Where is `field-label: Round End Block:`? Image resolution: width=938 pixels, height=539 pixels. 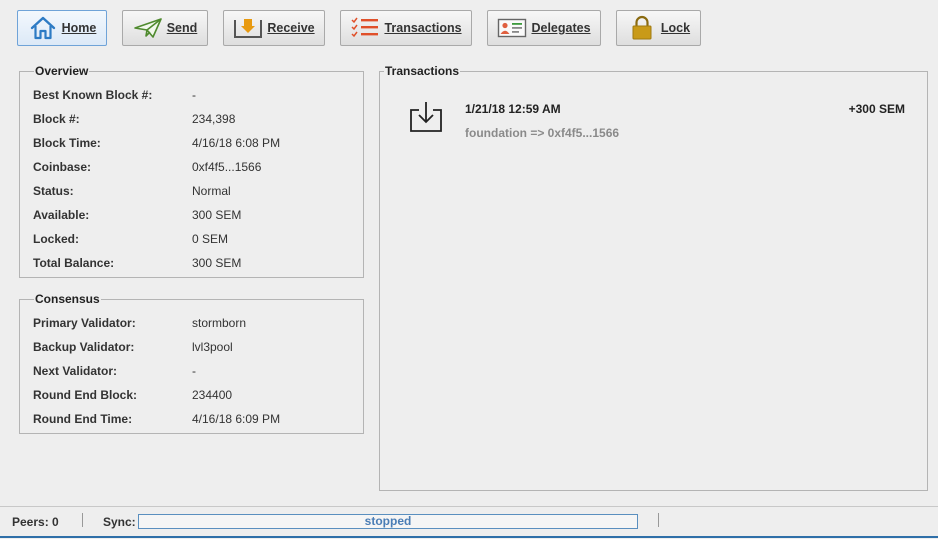 field-label: Round End Block: is located at coordinates (85, 395).